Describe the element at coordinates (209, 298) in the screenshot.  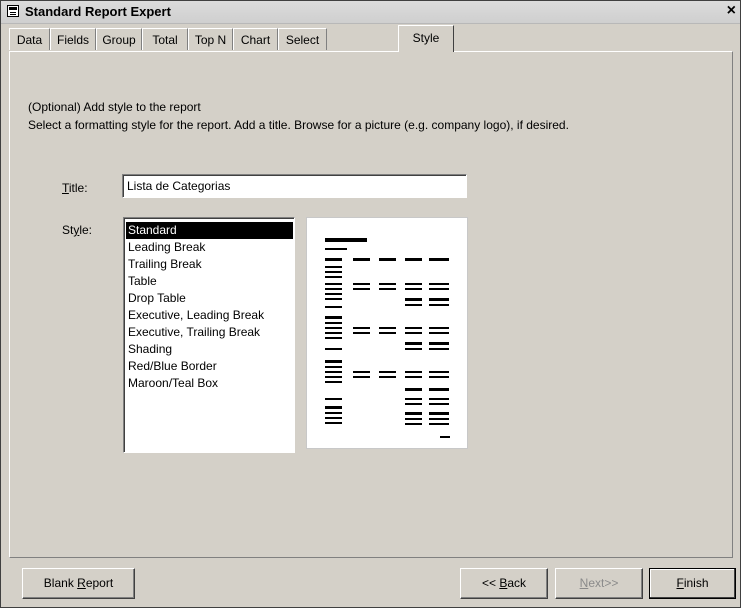
I see `style-option-drop-table: Drop Table` at that location.